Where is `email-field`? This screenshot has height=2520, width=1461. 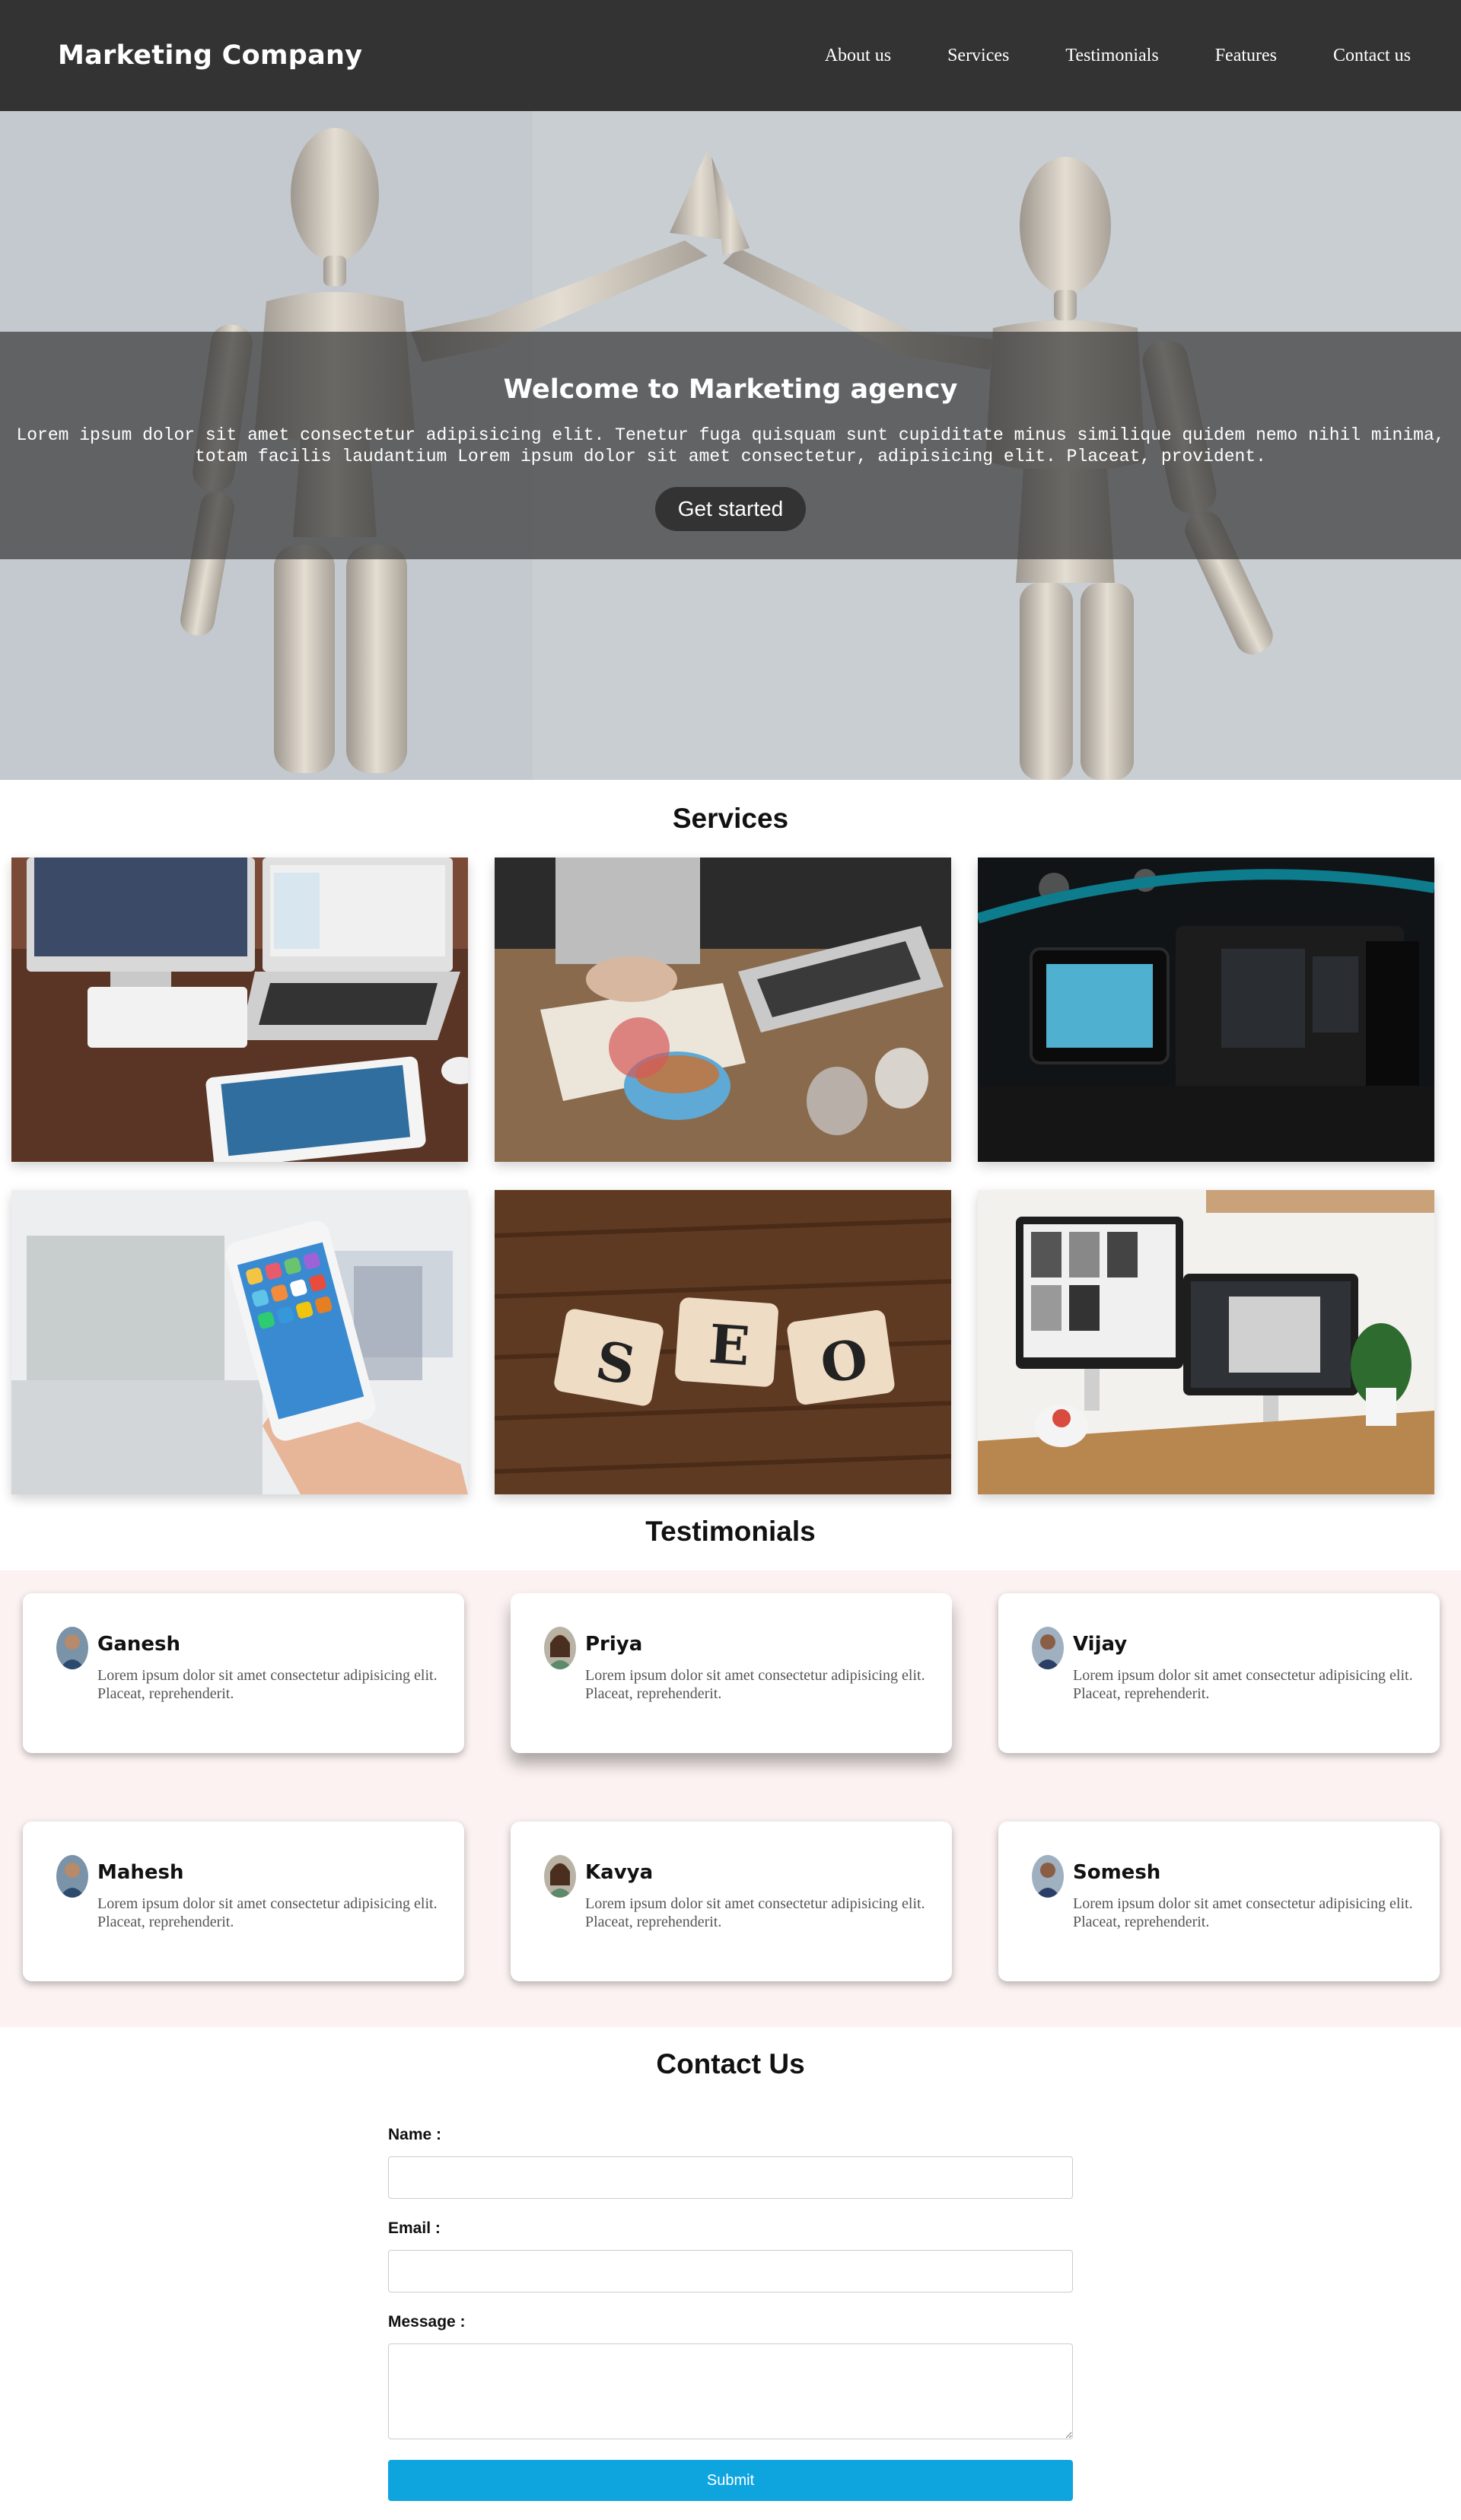
email-field is located at coordinates (730, 2271).